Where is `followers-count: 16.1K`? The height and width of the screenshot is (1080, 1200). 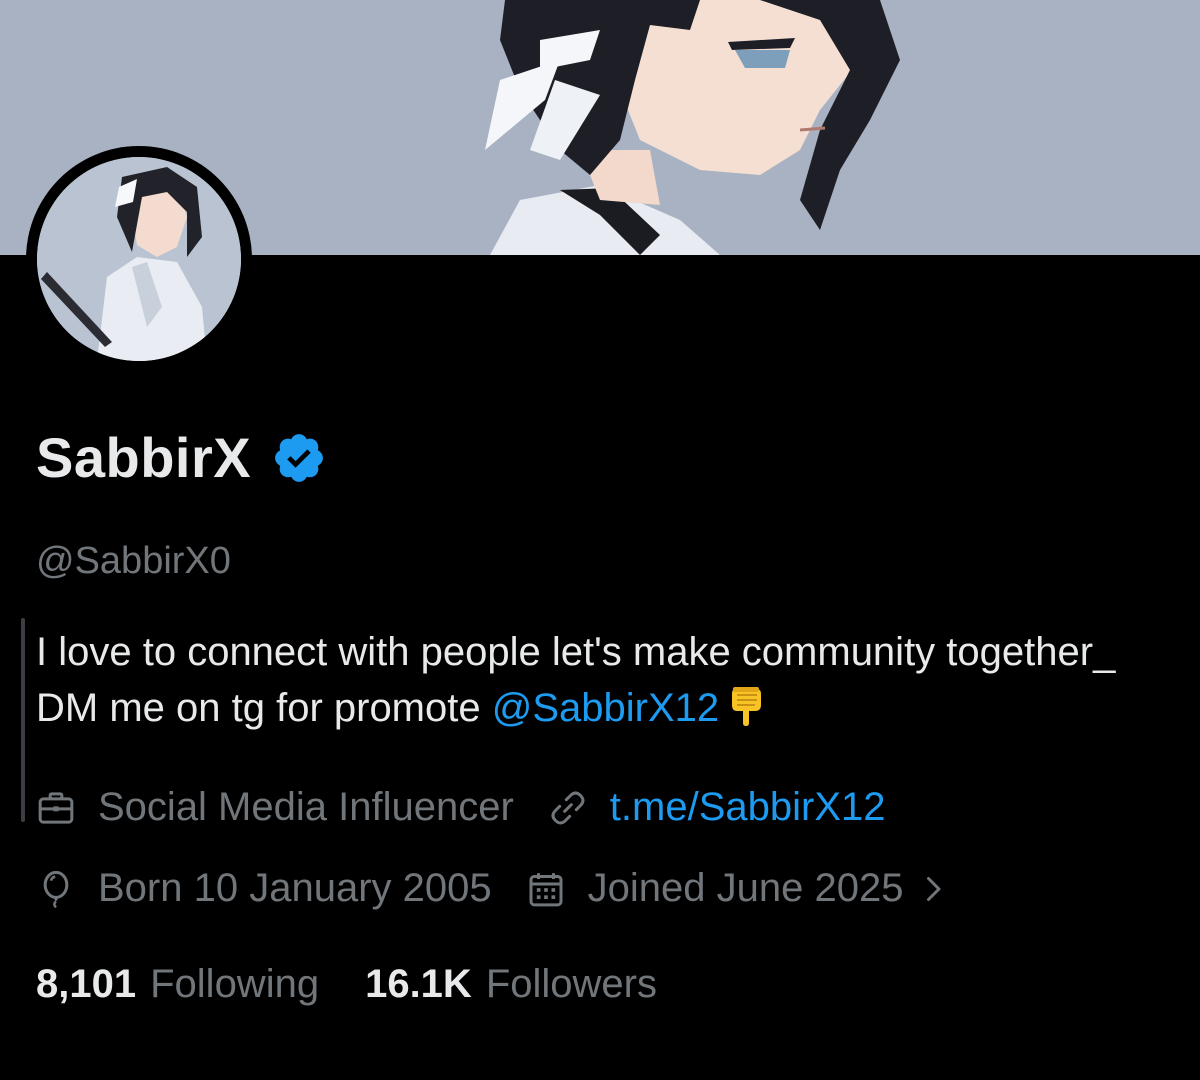
followers-count: 16.1K is located at coordinates (418, 984).